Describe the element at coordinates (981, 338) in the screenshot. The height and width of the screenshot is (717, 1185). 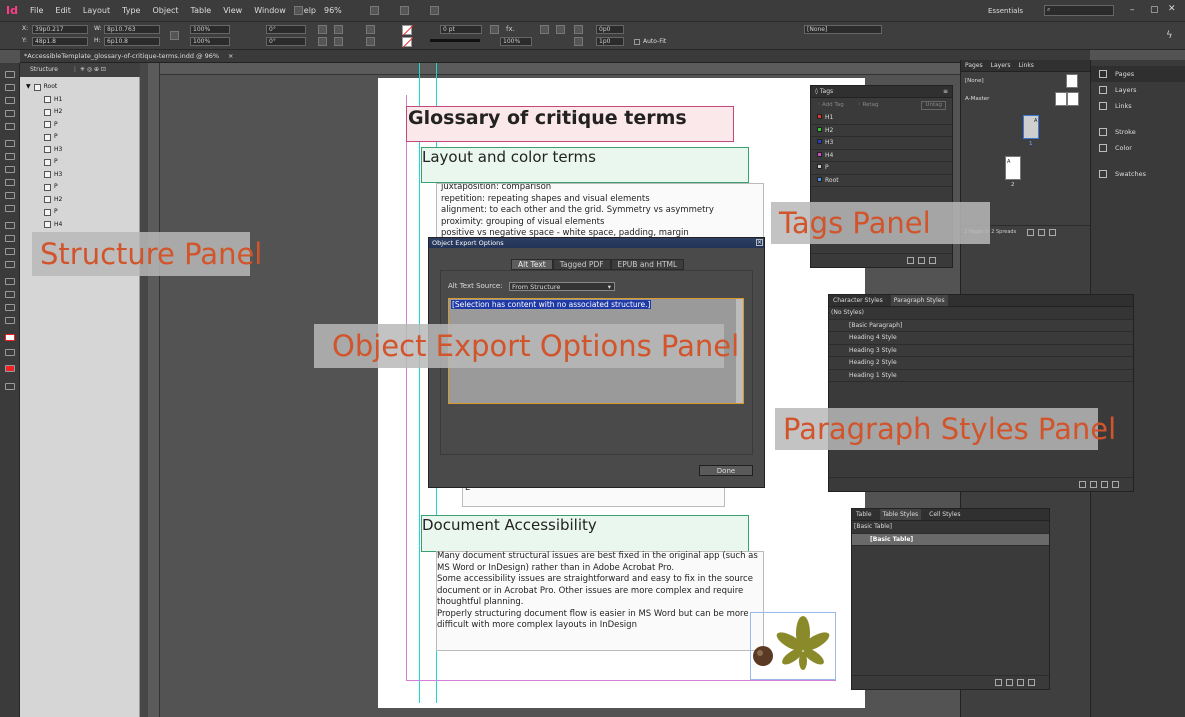
I see `paragraph-style-item: Heading 4 Style` at that location.